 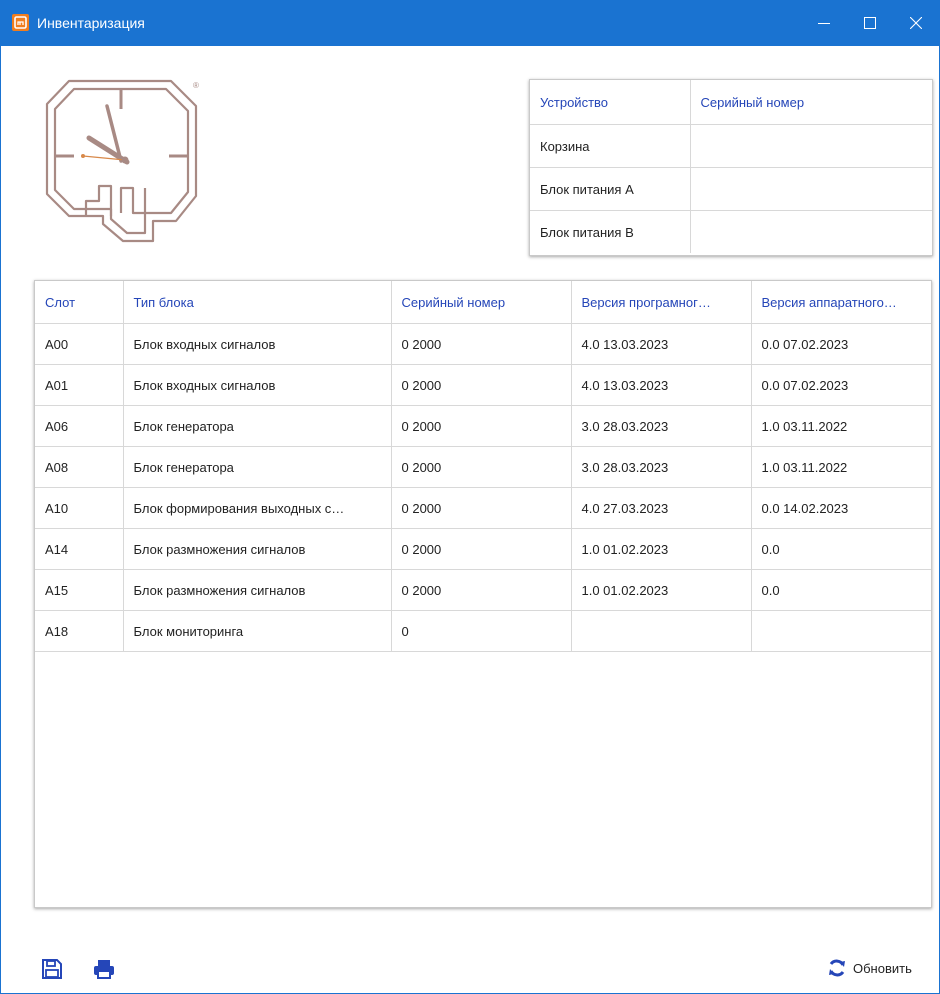 I want to click on device-cell: Корзина, so click(x=610, y=146).